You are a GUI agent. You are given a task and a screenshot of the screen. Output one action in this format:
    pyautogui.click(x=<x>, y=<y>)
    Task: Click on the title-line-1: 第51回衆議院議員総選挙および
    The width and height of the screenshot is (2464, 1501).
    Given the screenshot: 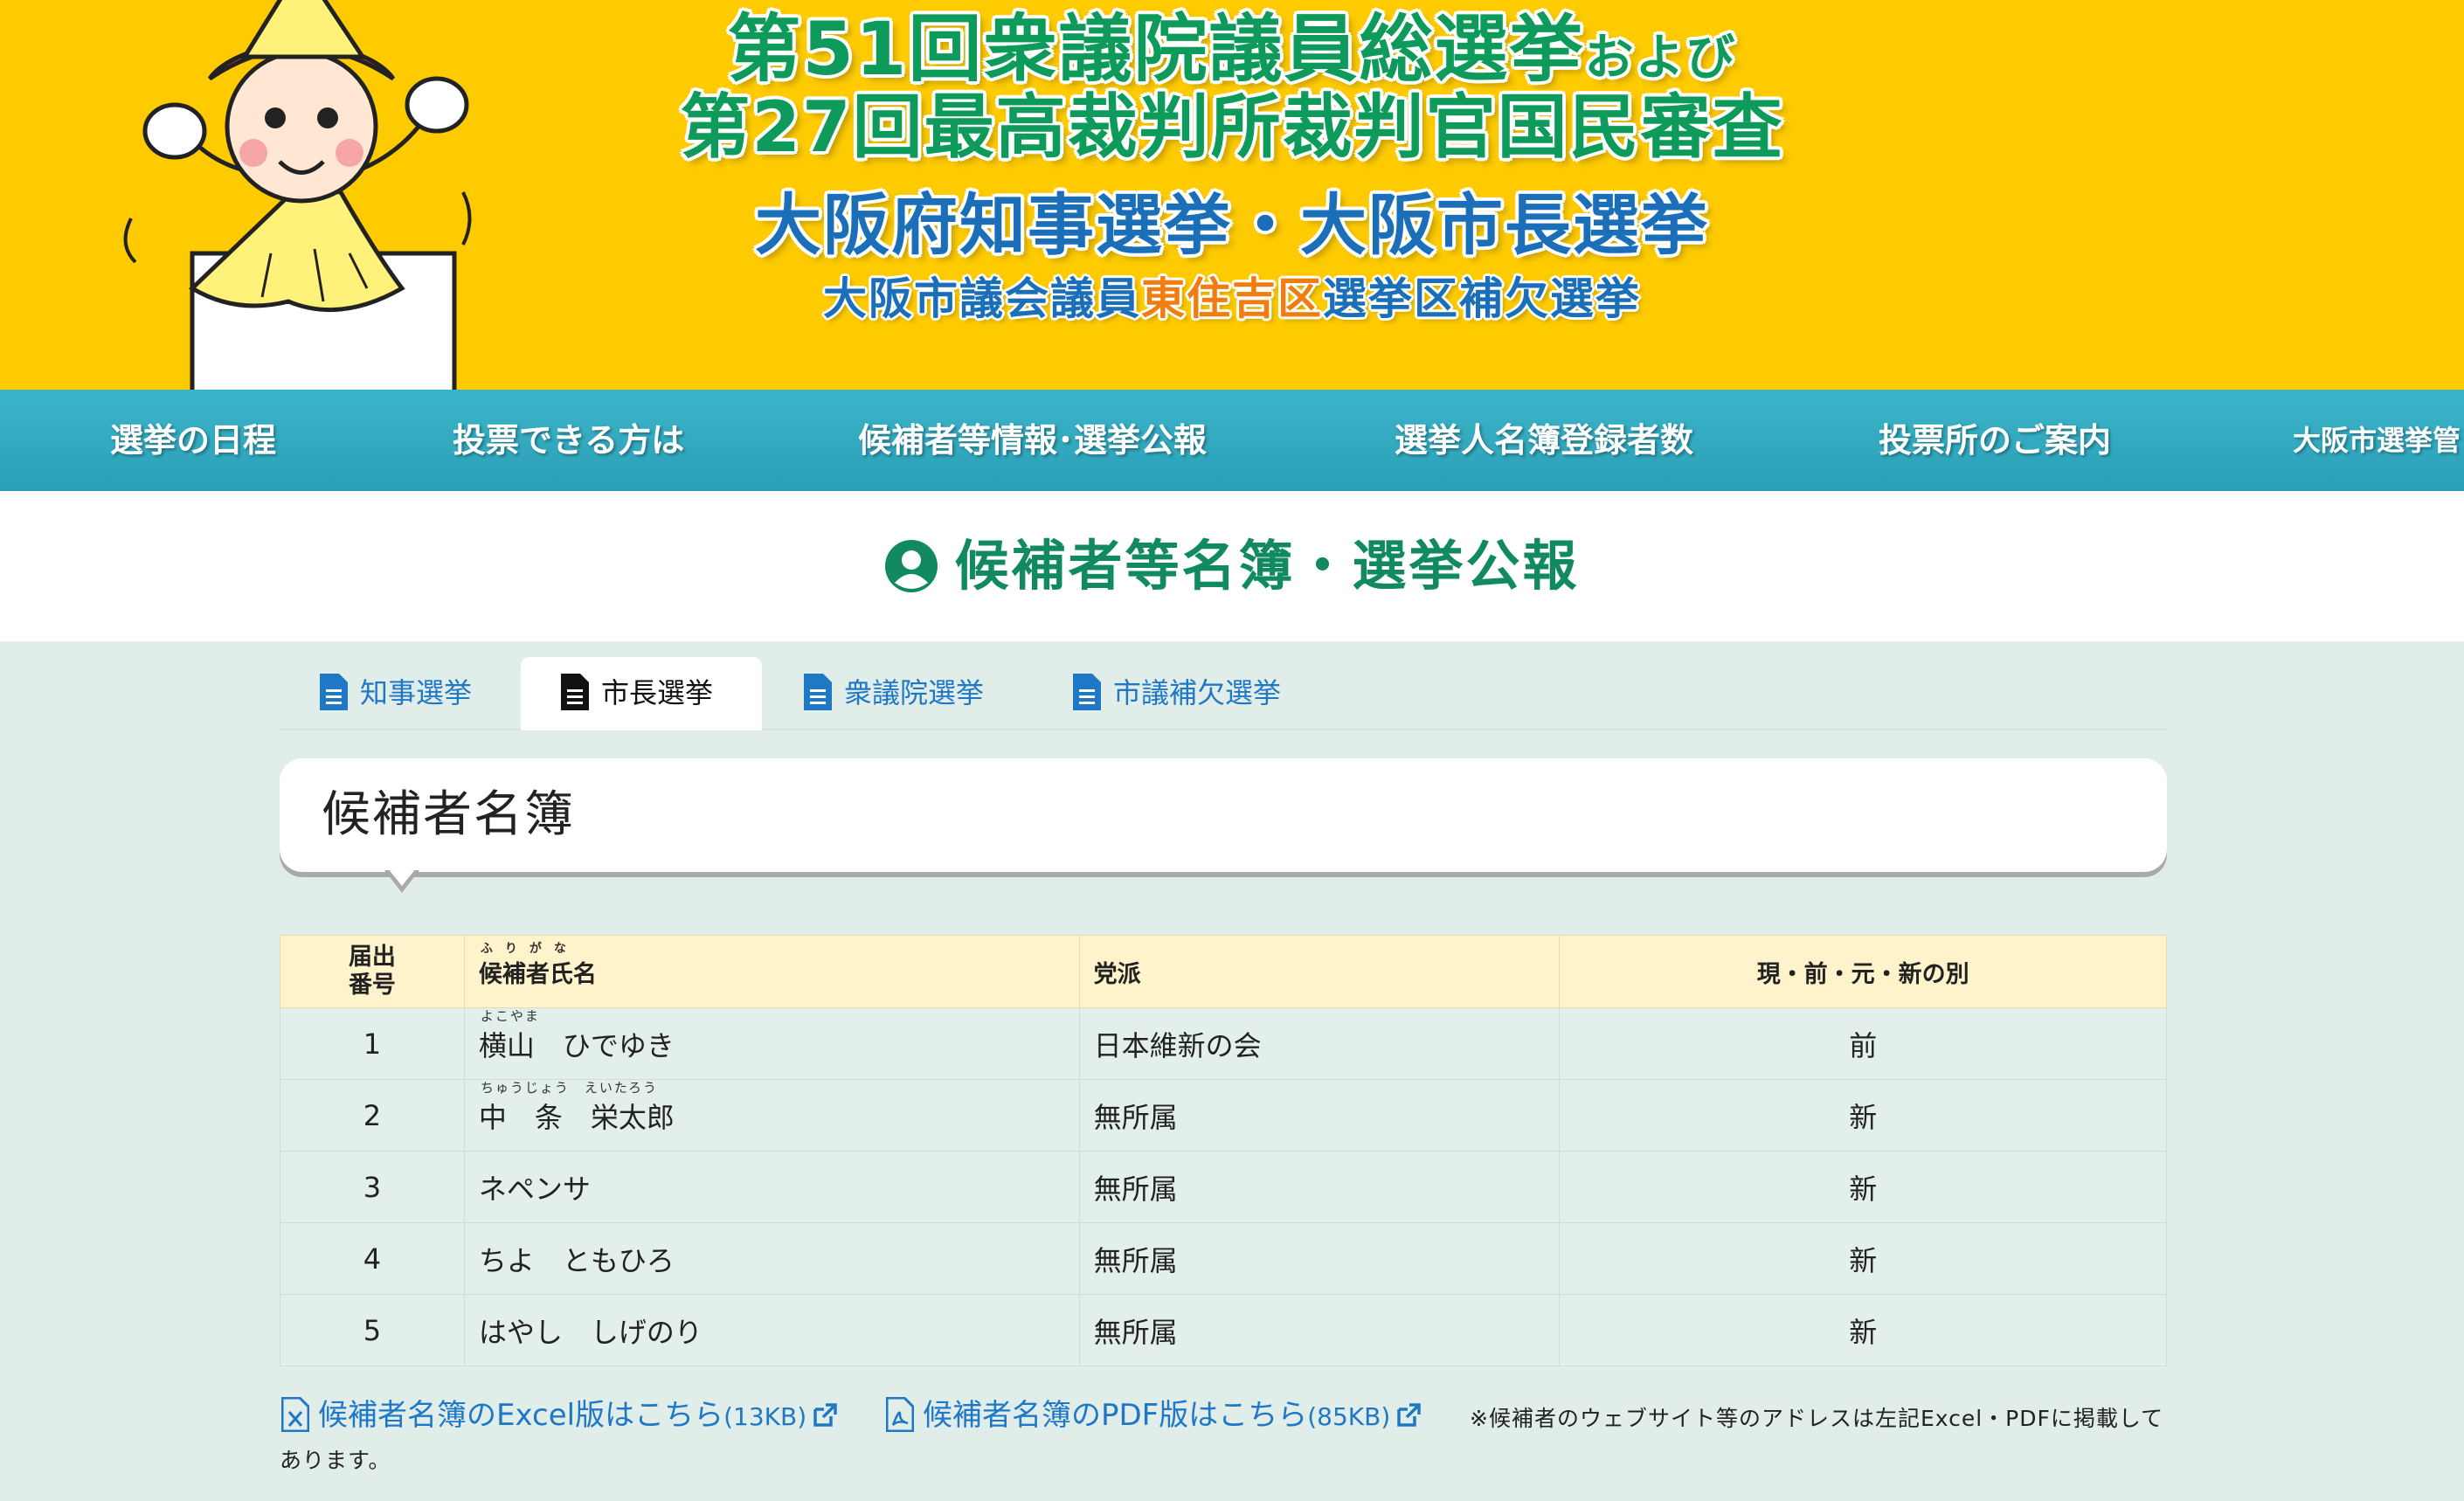 What is the action you would take?
    pyautogui.click(x=1232, y=49)
    